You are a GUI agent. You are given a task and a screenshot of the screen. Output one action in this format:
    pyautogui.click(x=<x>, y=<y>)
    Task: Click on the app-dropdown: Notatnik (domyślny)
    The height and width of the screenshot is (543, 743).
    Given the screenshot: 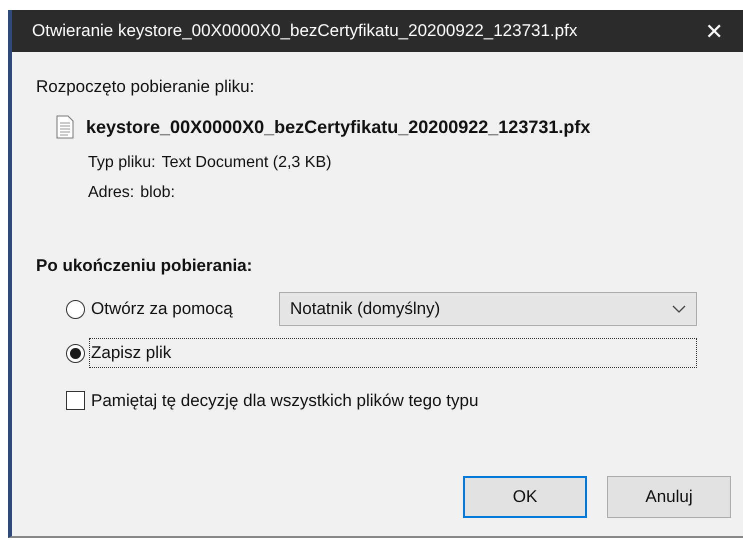 What is the action you would take?
    pyautogui.click(x=488, y=309)
    